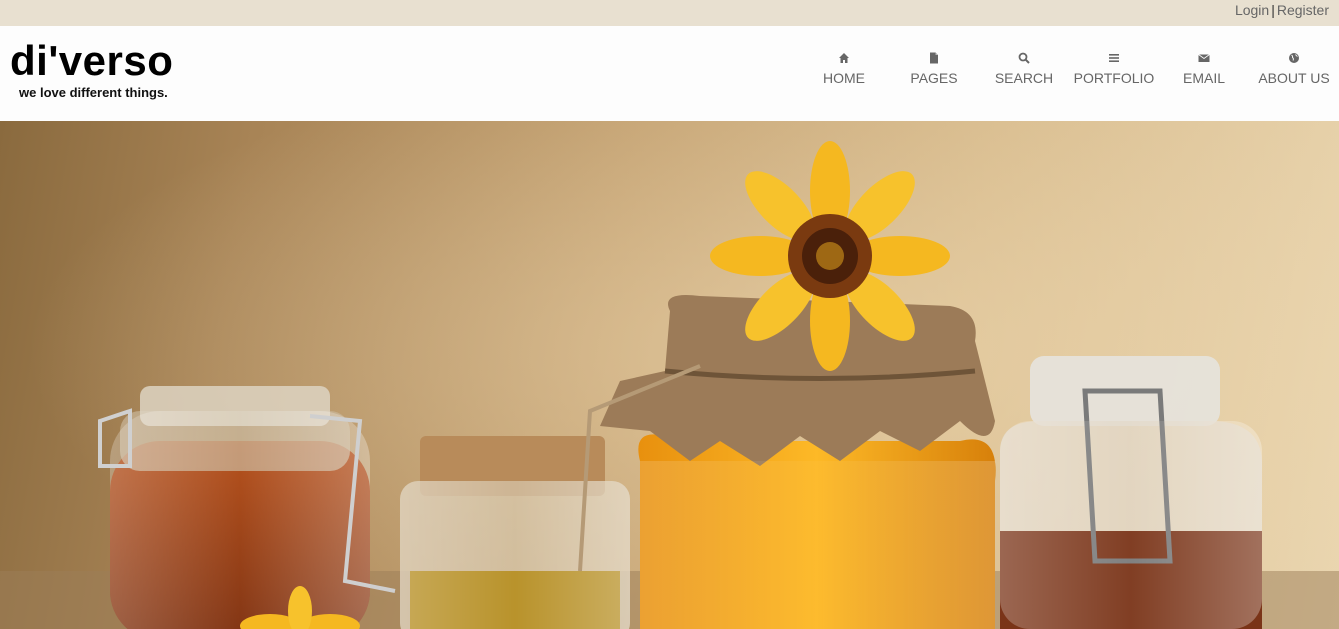 The height and width of the screenshot is (629, 1339). I want to click on nav-item-search-label: SEARCH, so click(1024, 78).